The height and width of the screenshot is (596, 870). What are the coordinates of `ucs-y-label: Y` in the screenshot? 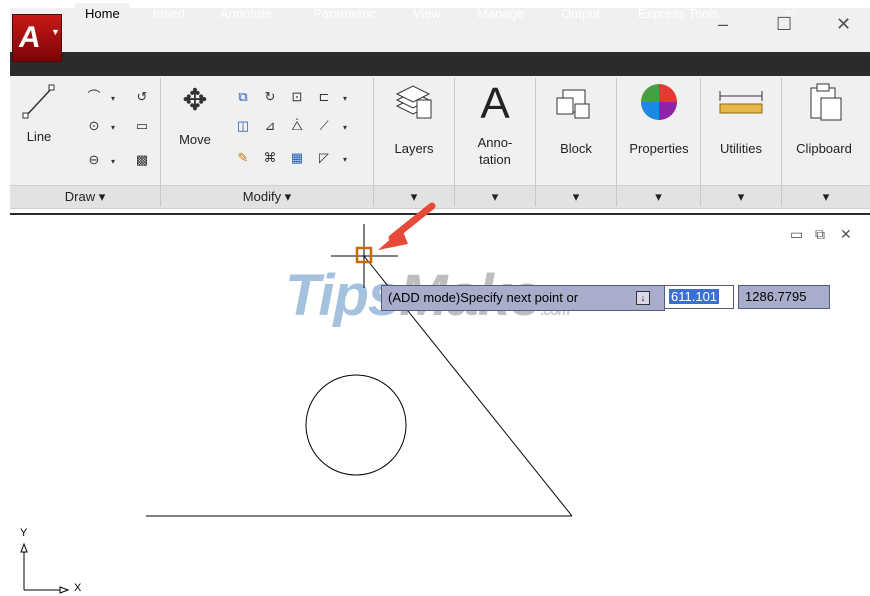 It's located at (24, 533).